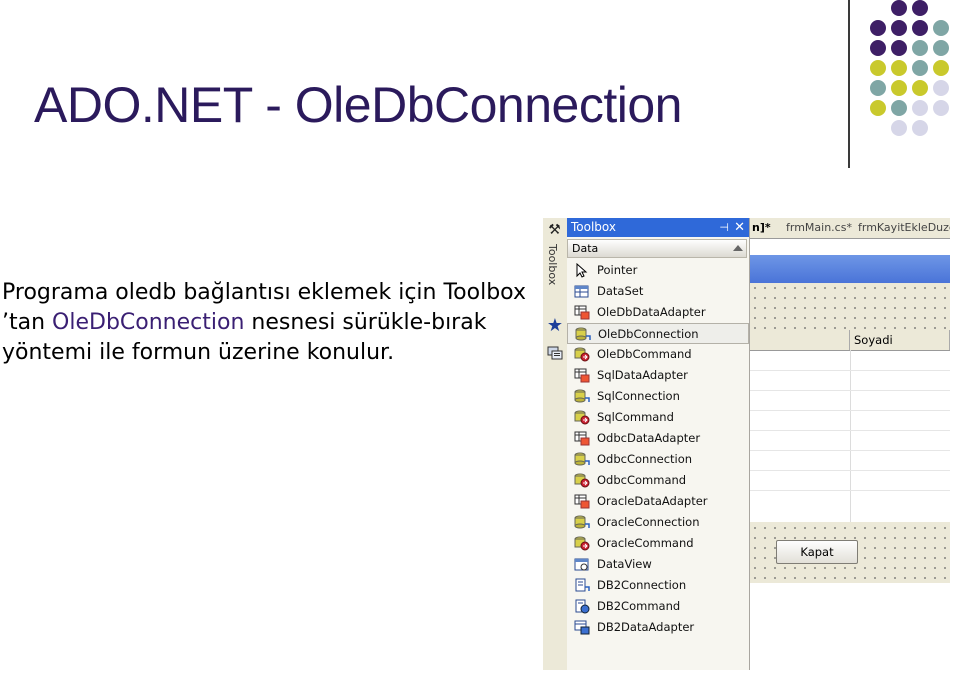  I want to click on toolbox-side-strip: ⚒ Toolbox ★, so click(555, 444).